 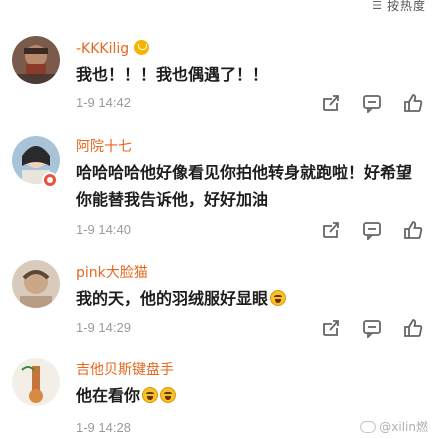 I want to click on comment-username: pink大脸猫, so click(x=112, y=273).